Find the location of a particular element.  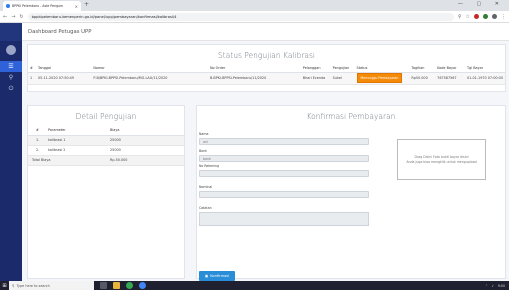

file-explorer-icon is located at coordinates (116, 285).